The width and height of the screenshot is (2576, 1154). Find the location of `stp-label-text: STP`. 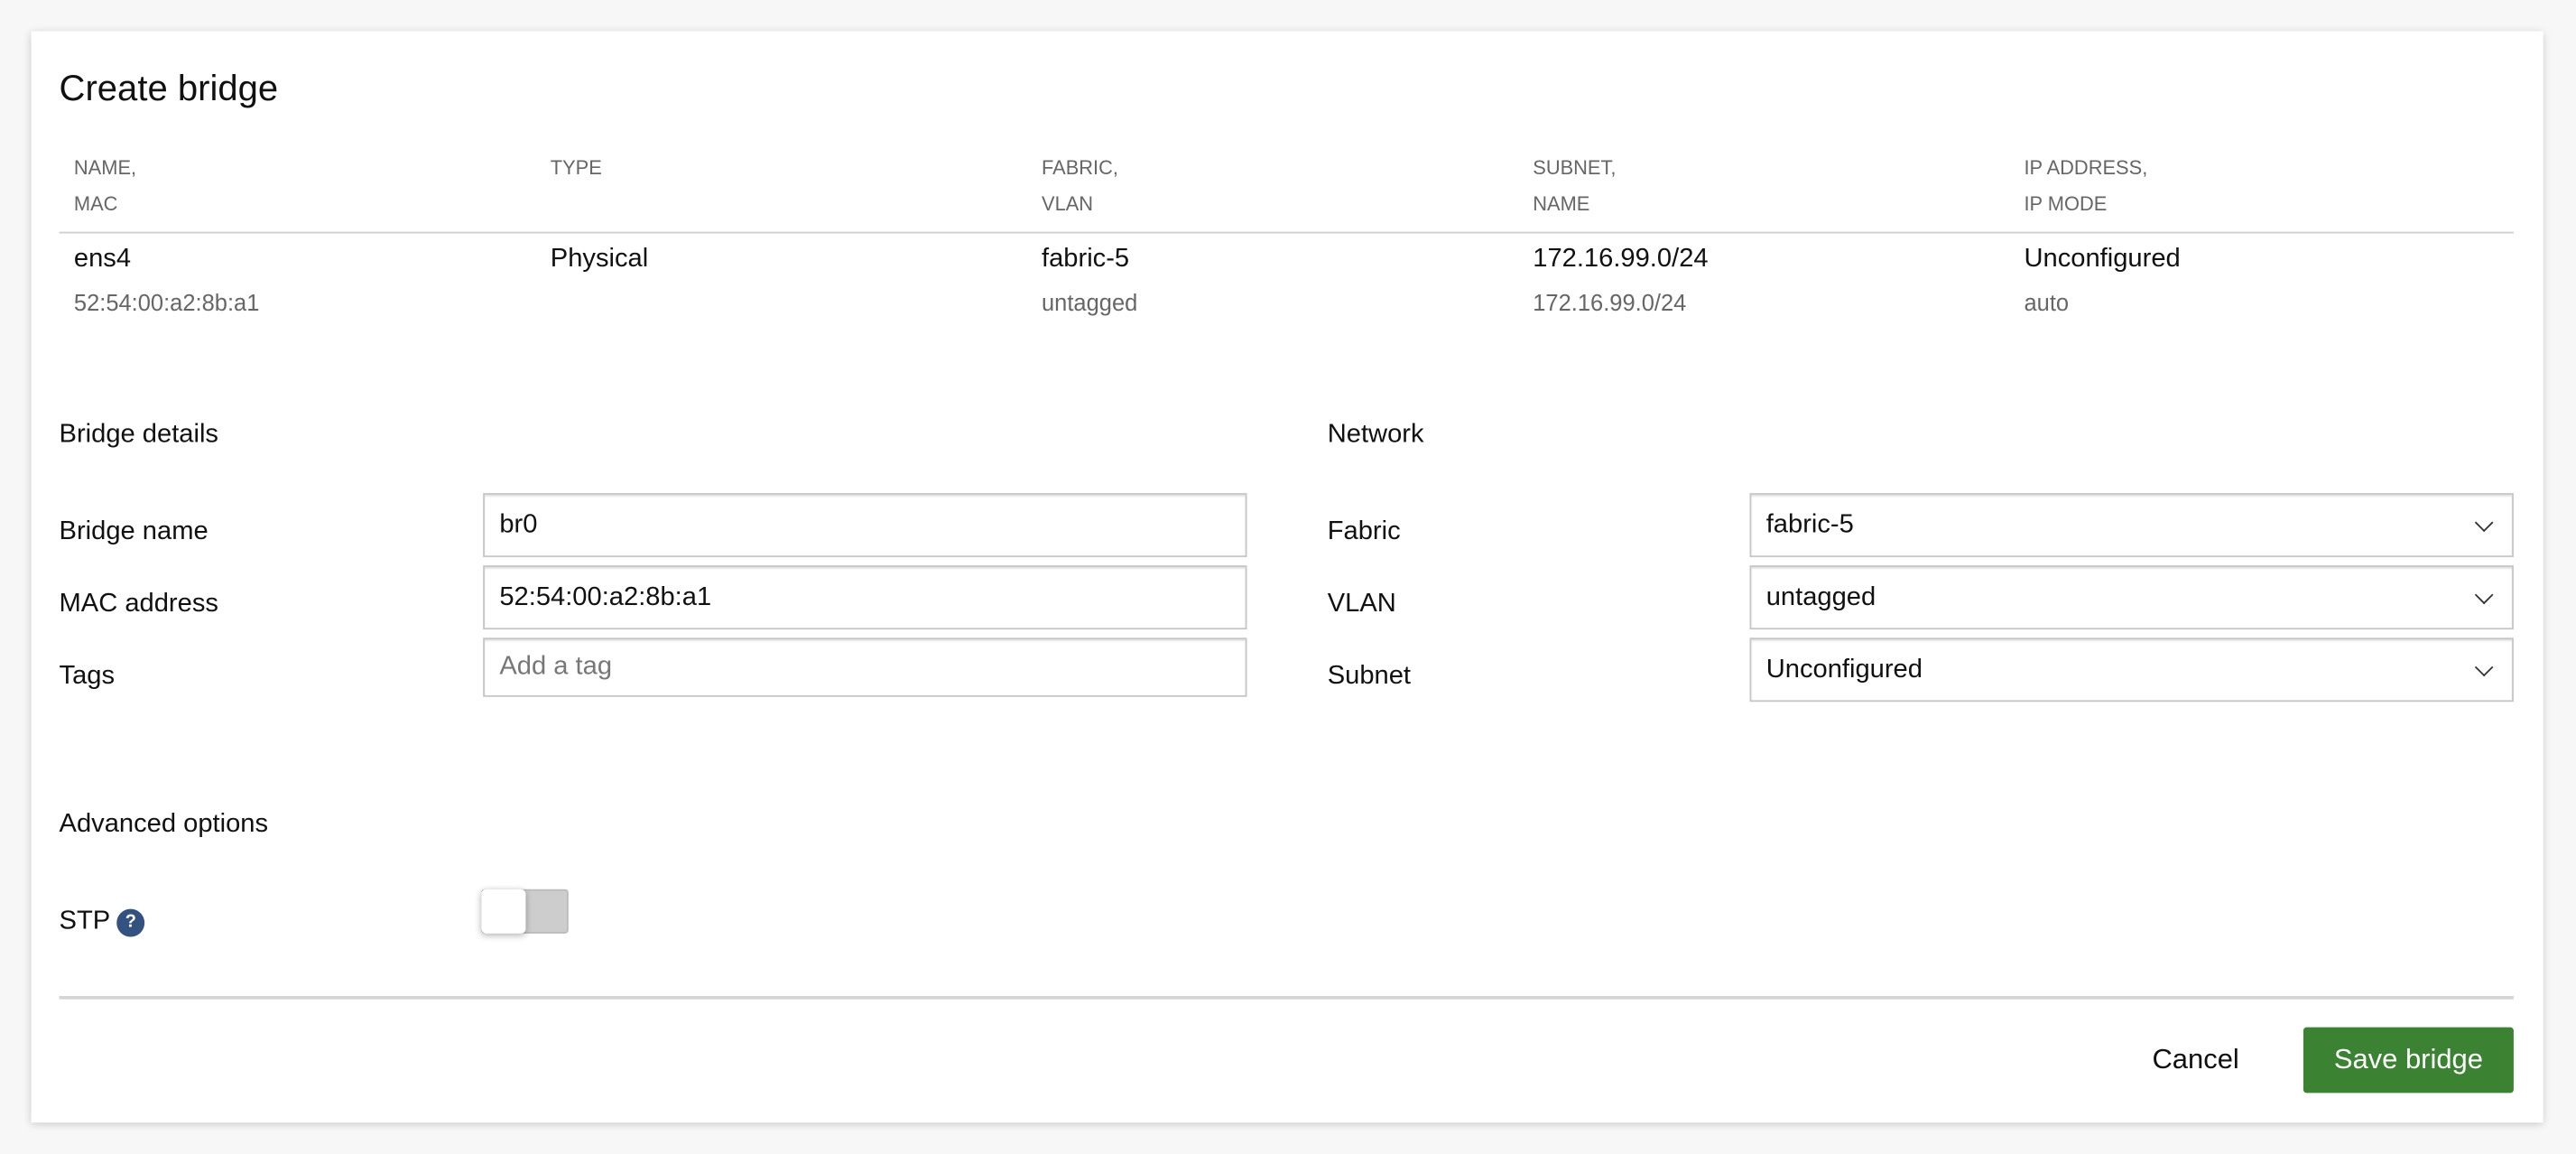

stp-label-text: STP is located at coordinates (85, 921).